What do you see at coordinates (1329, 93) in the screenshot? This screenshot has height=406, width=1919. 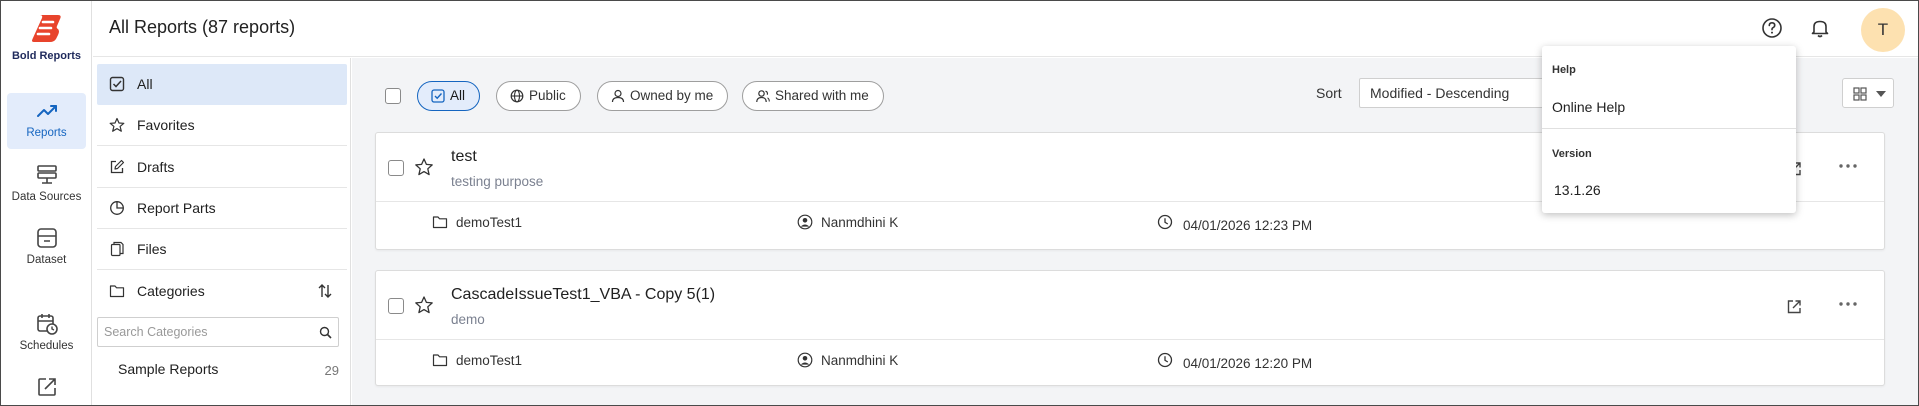 I see `sort-label: Sort` at bounding box center [1329, 93].